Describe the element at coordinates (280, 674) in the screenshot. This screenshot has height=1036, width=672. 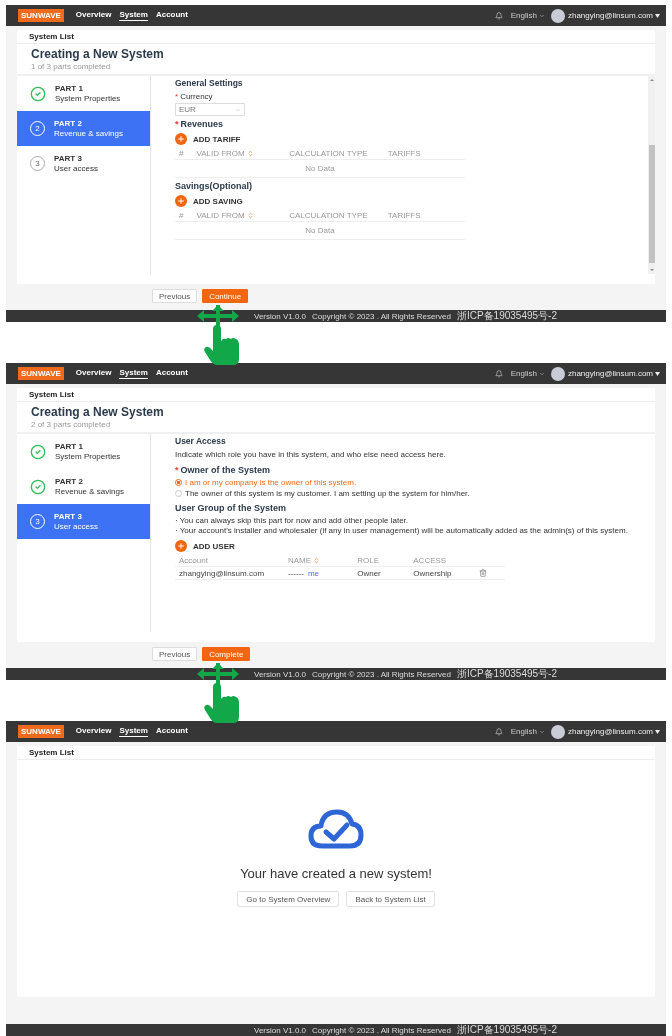
I see `version-text: Version V1.0.0` at that location.